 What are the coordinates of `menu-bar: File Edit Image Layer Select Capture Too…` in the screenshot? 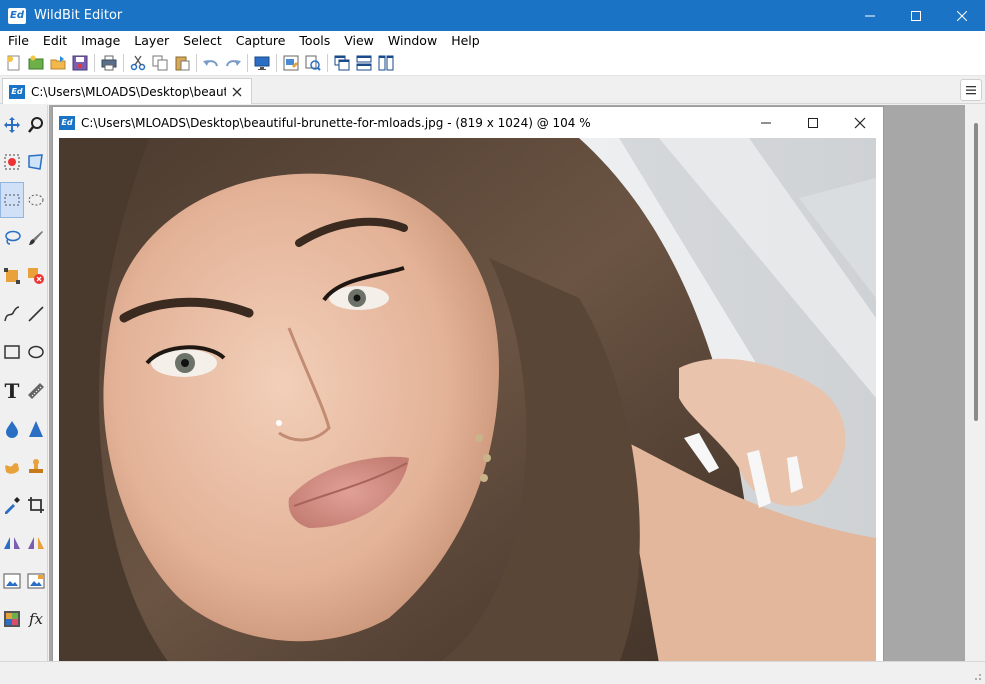 It's located at (492, 41).